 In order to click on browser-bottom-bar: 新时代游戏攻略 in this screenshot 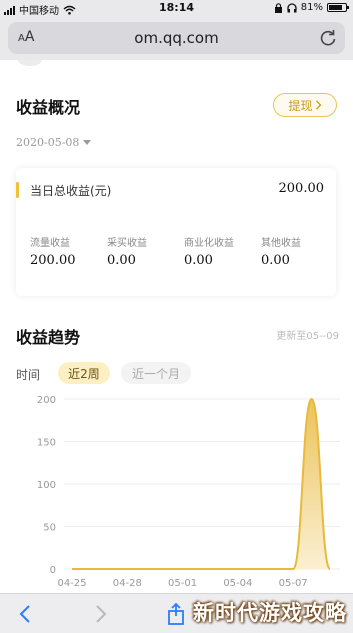, I will do `click(176, 613)`.